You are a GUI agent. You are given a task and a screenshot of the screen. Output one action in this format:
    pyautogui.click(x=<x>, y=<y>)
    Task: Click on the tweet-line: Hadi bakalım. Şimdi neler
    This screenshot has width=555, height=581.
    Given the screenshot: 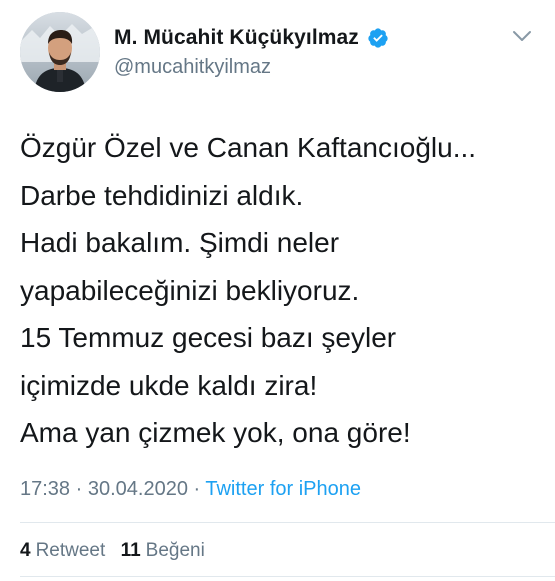 What is the action you would take?
    pyautogui.click(x=180, y=242)
    